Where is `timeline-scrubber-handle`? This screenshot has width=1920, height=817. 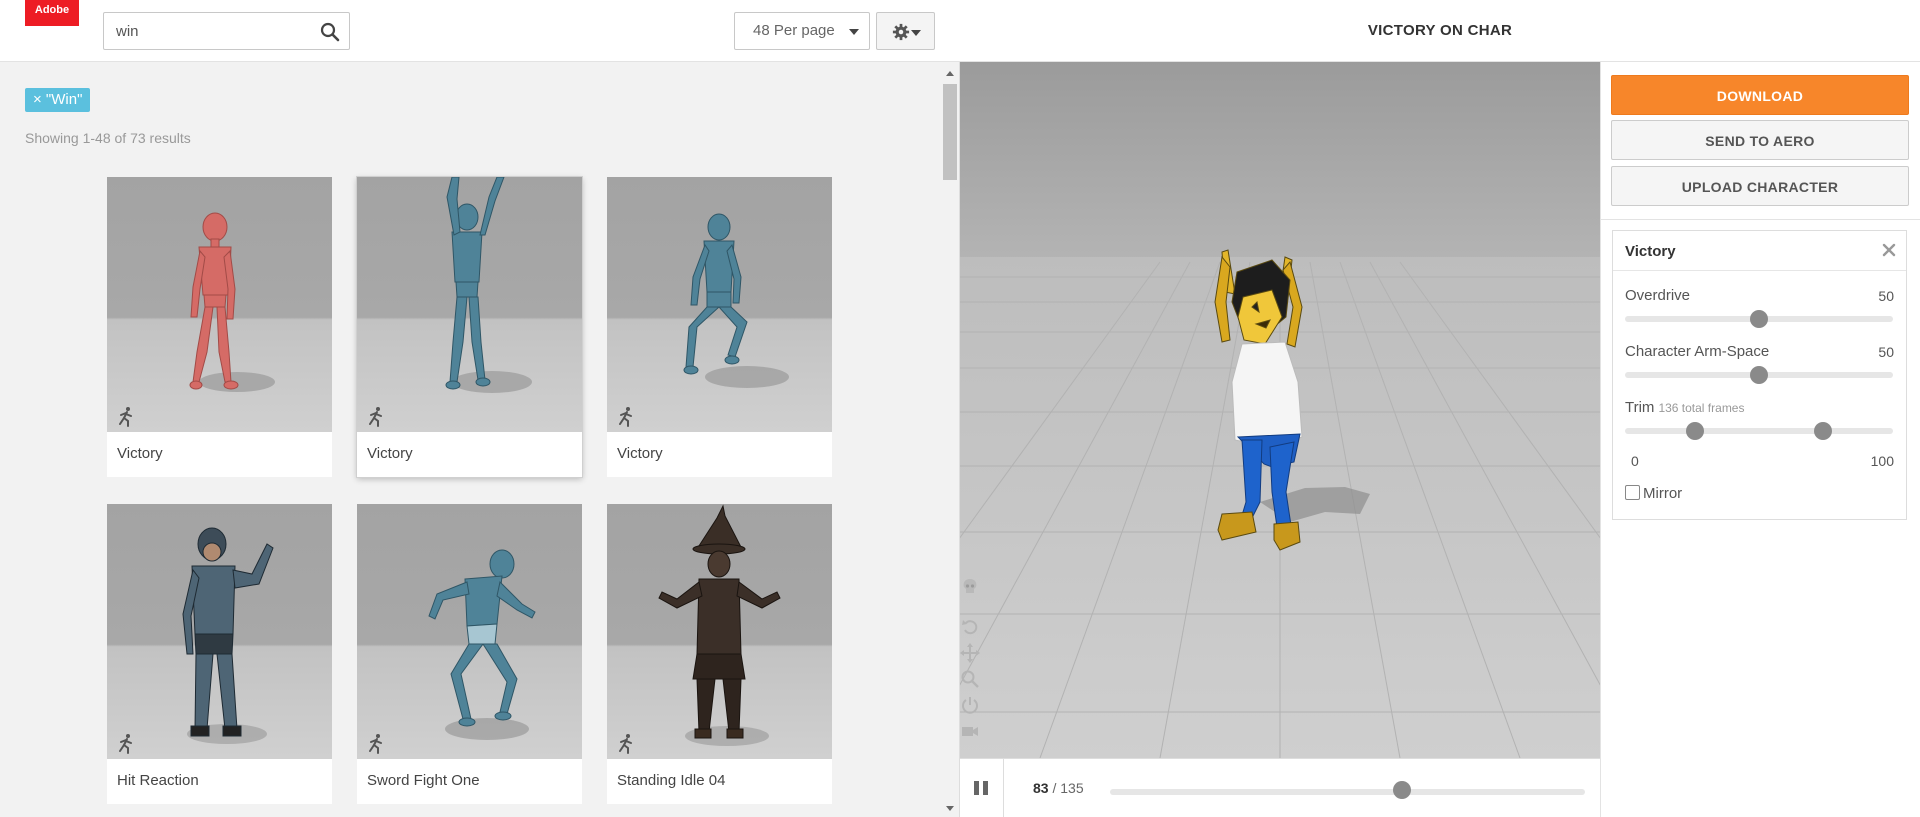
timeline-scrubber-handle is located at coordinates (1402, 790).